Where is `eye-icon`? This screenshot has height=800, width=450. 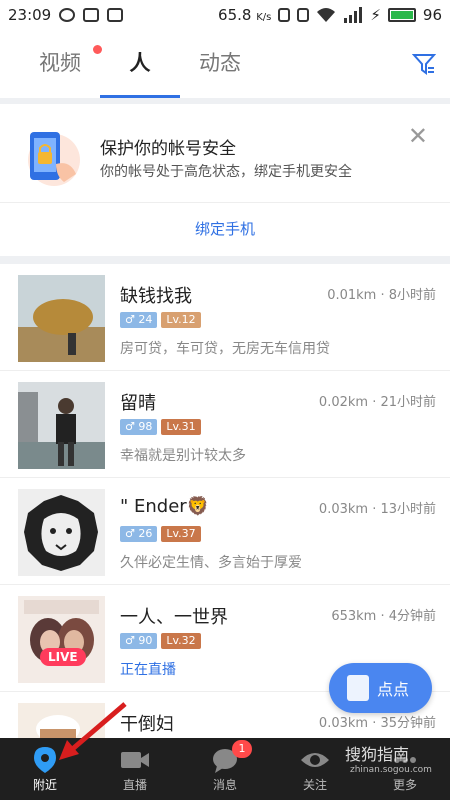
eye-icon is located at coordinates (315, 760).